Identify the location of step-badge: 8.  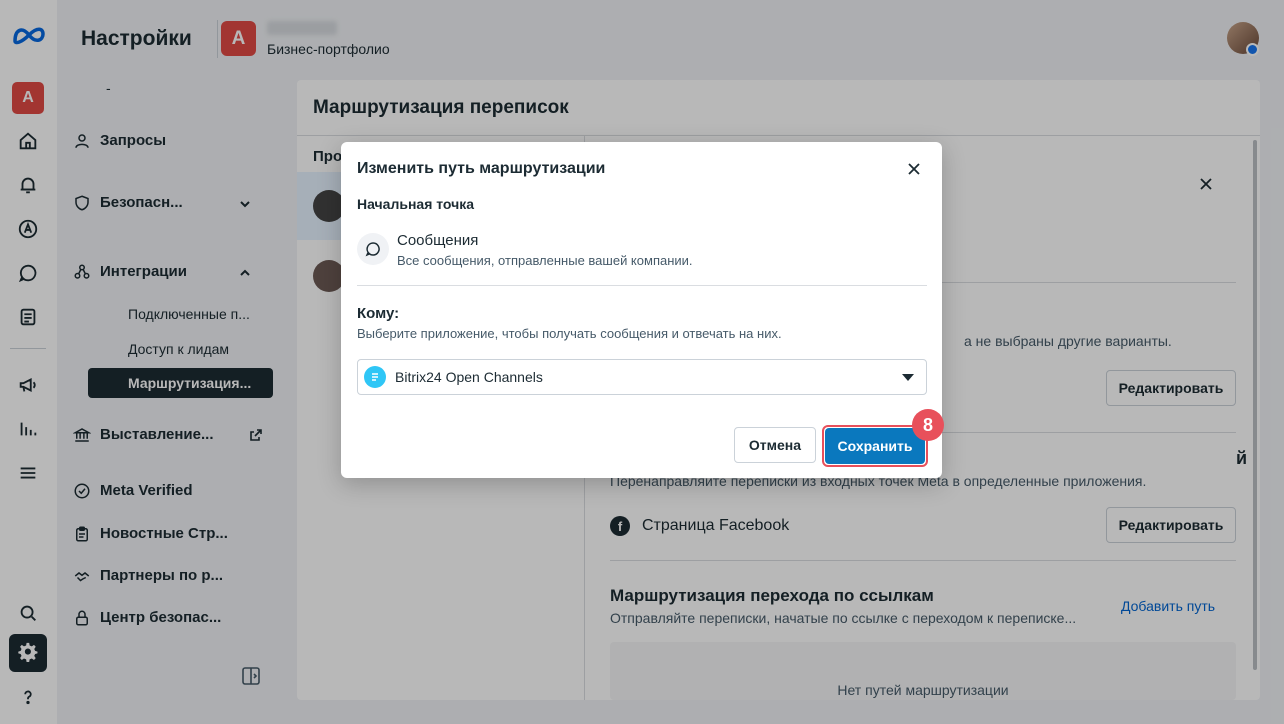
(928, 425).